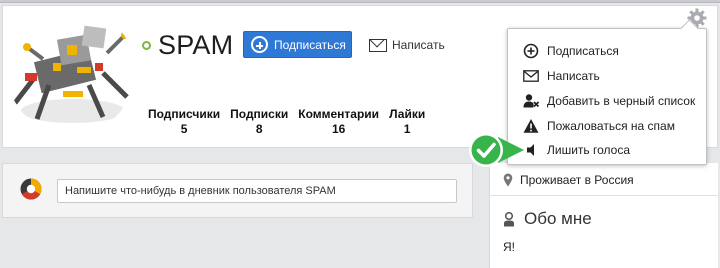 The image size is (720, 268). I want to click on mute-speaker-icon, so click(531, 150).